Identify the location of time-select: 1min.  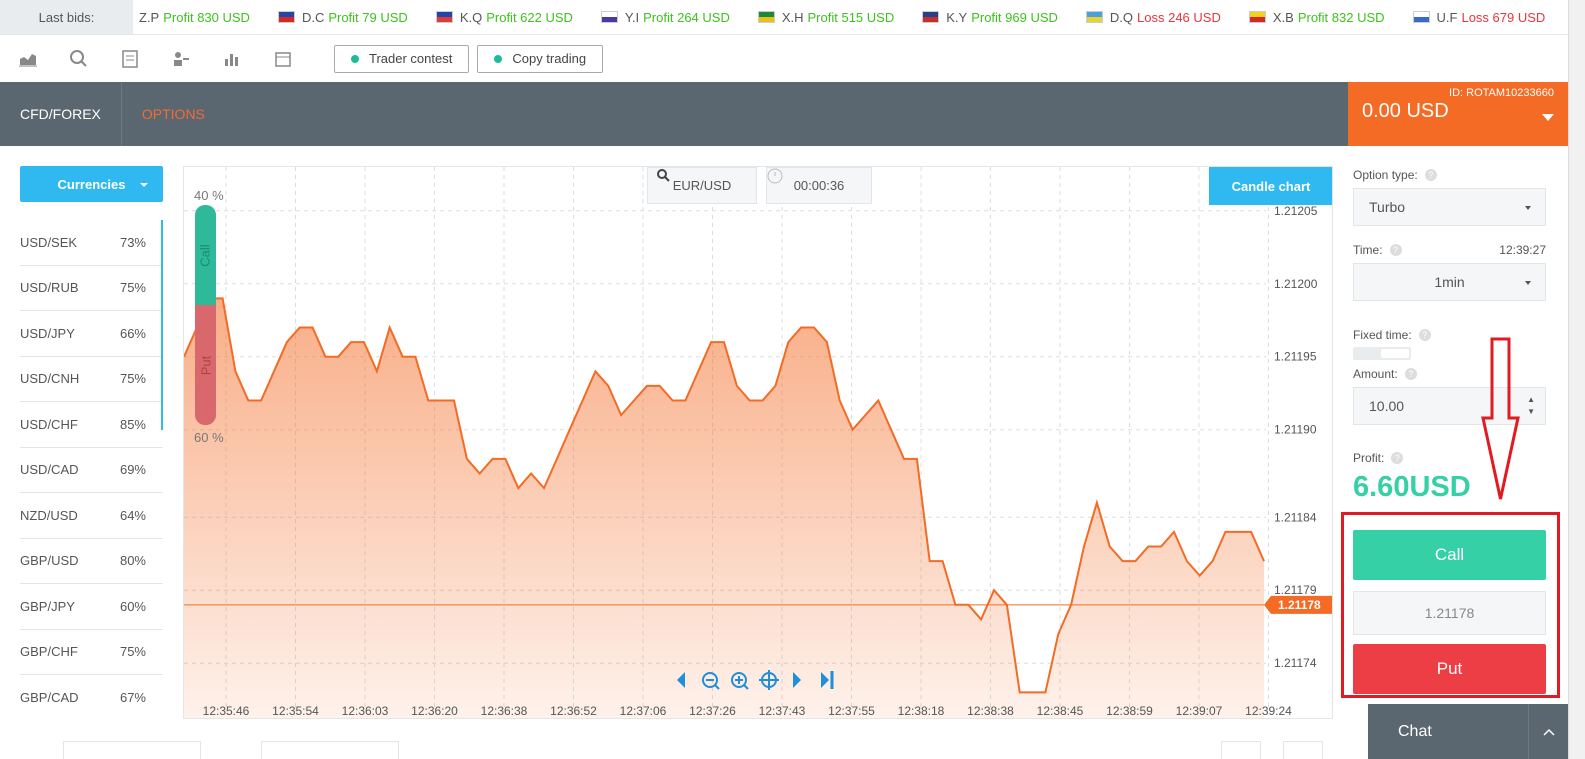
(1449, 282).